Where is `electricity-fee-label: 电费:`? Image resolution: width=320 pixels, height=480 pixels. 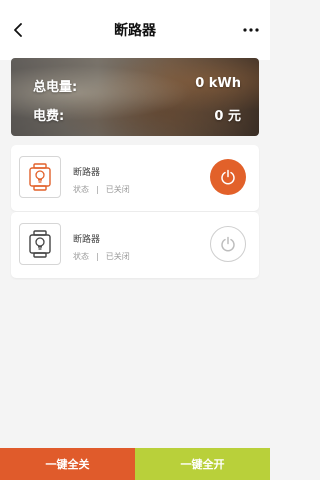 electricity-fee-label: 电费: is located at coordinates (49, 116).